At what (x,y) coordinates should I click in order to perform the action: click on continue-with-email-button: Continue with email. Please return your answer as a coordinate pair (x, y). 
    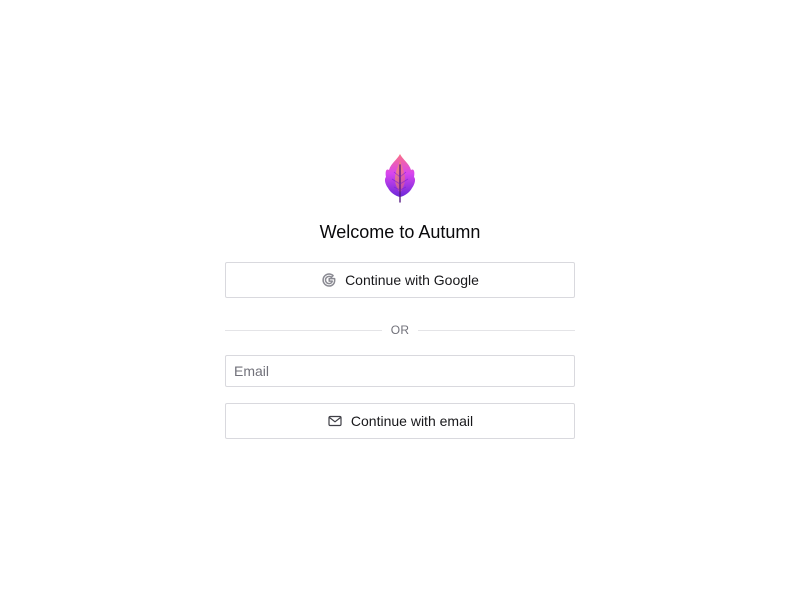
    Looking at the image, I should click on (400, 421).